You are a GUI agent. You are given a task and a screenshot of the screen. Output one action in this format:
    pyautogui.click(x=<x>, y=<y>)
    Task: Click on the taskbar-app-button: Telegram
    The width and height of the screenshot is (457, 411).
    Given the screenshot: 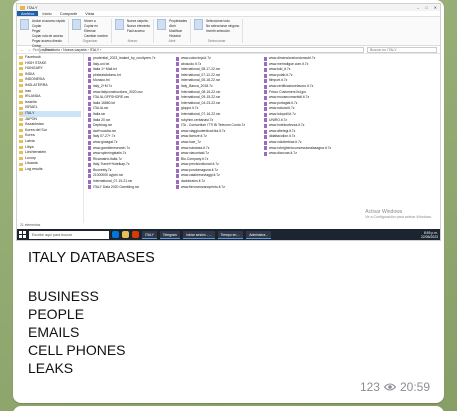 What is the action you would take?
    pyautogui.click(x=169, y=234)
    